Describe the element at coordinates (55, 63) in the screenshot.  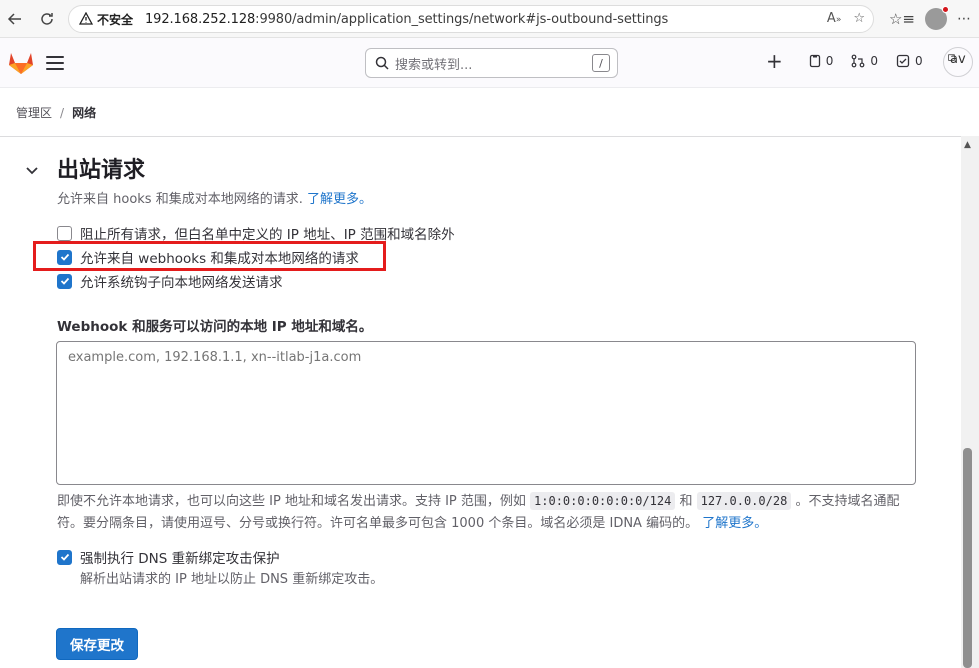
I see `hamburger-menu-icon` at that location.